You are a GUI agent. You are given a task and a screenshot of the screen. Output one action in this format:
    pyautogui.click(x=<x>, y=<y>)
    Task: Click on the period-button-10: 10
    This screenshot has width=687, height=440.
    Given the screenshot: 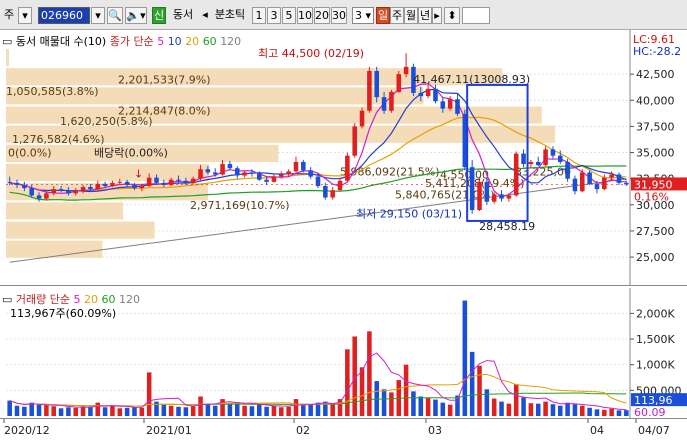 What is the action you would take?
    pyautogui.click(x=305, y=15)
    